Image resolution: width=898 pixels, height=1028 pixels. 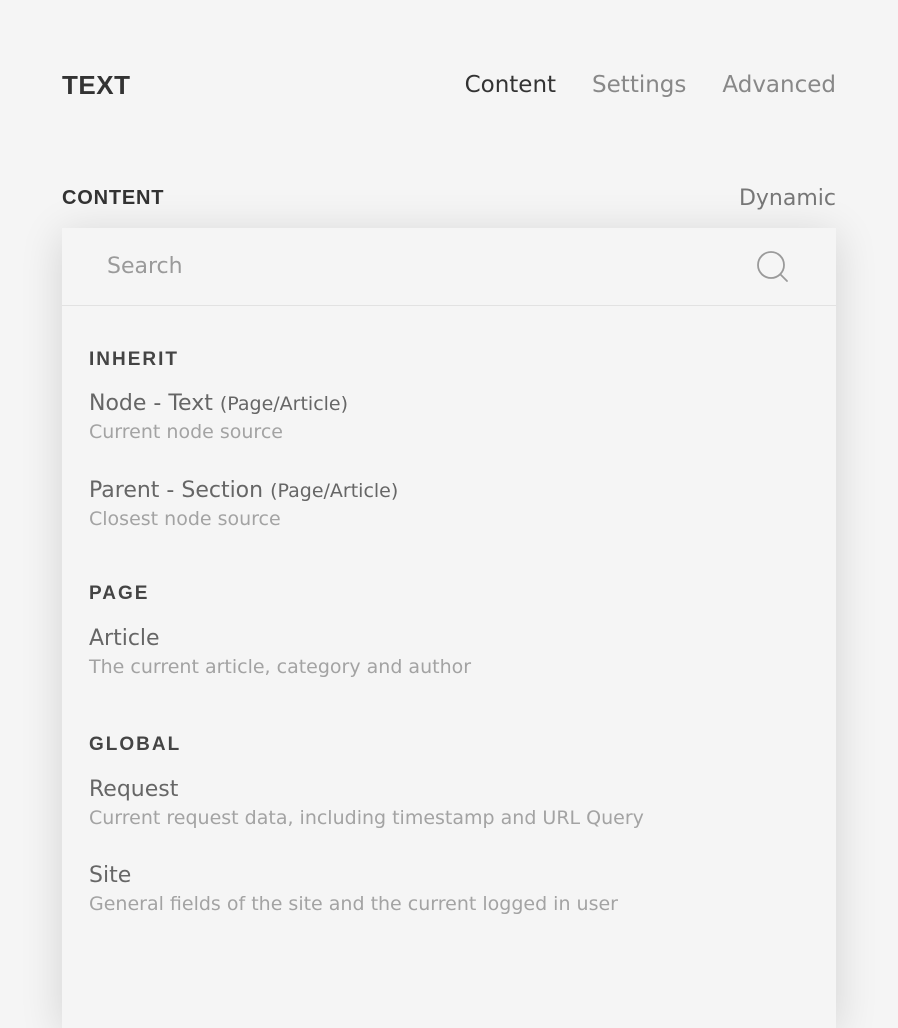 I want to click on item-title: Node - Text (Page/Article), so click(x=219, y=403).